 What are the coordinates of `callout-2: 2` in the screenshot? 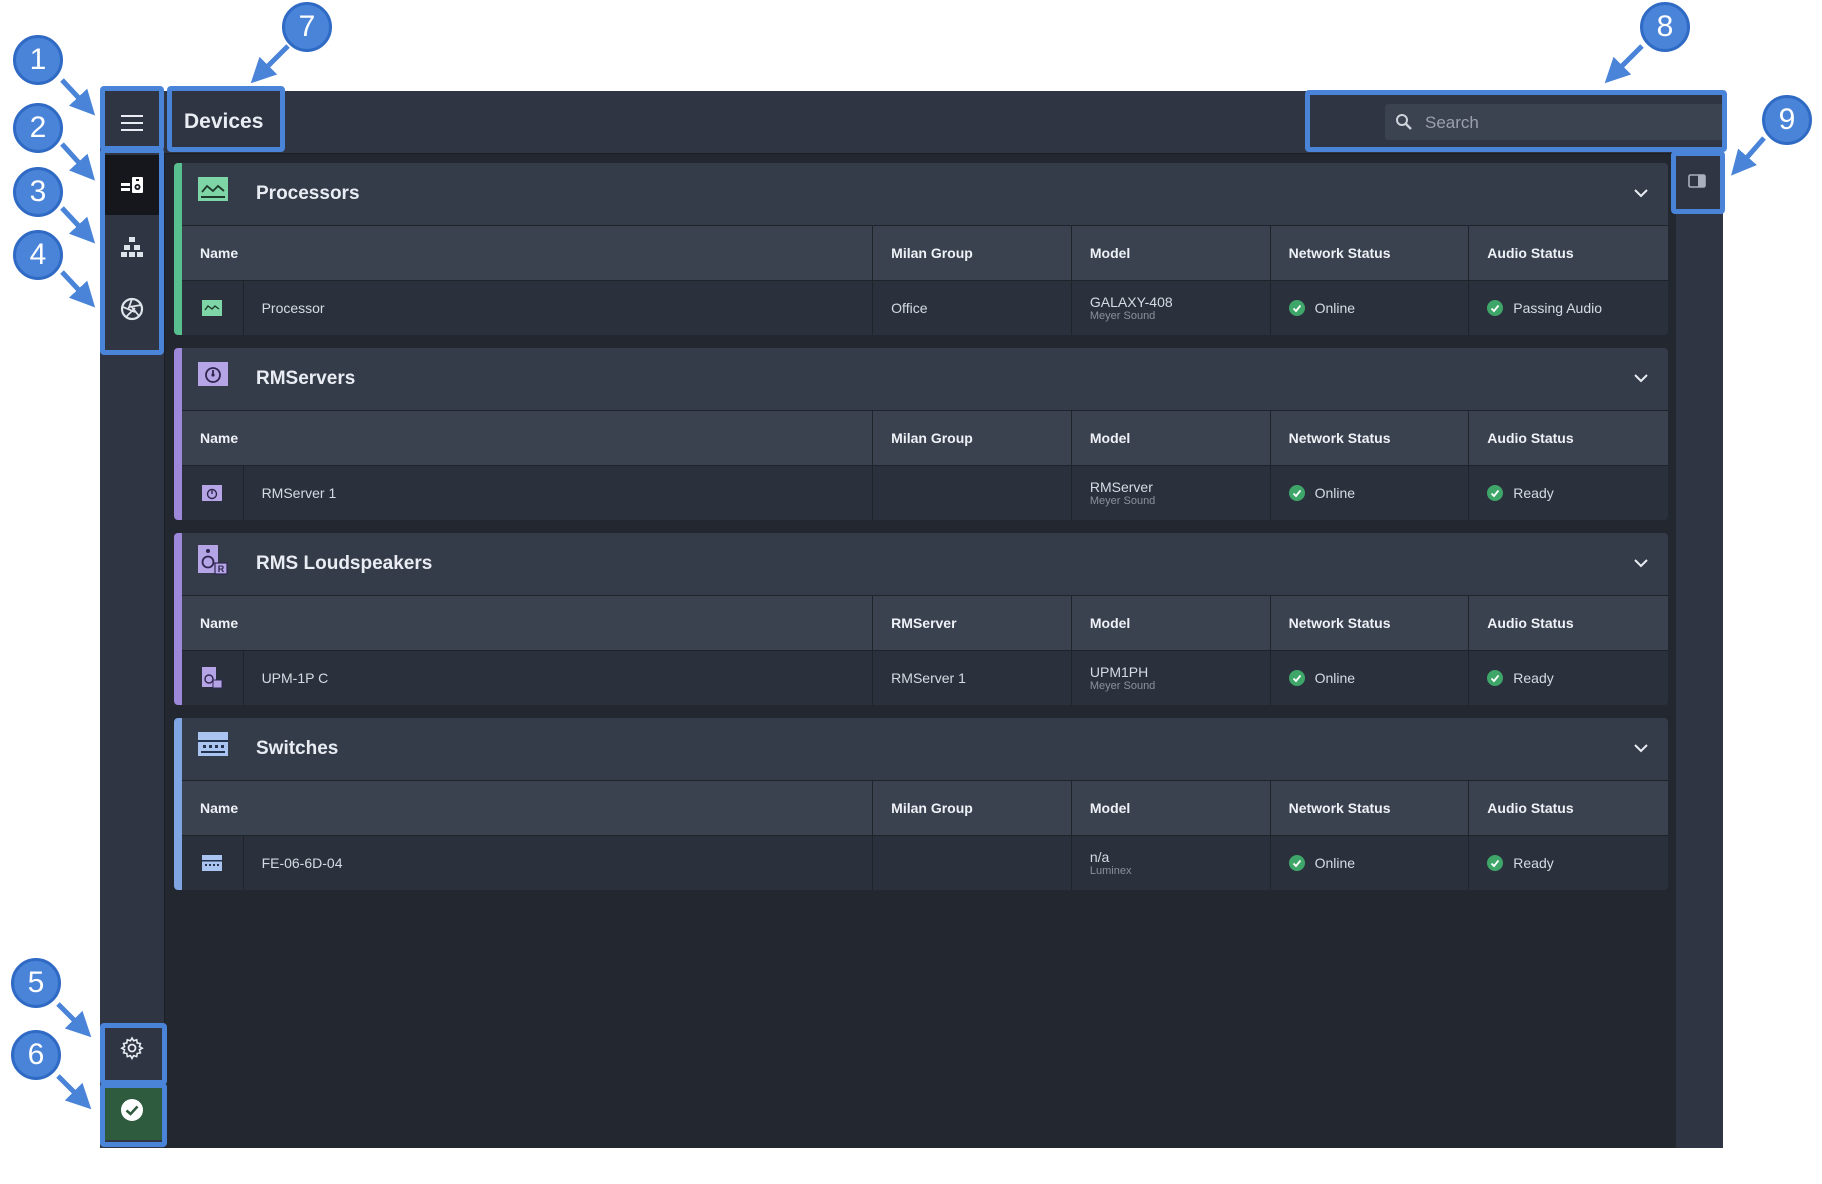 It's located at (38, 128).